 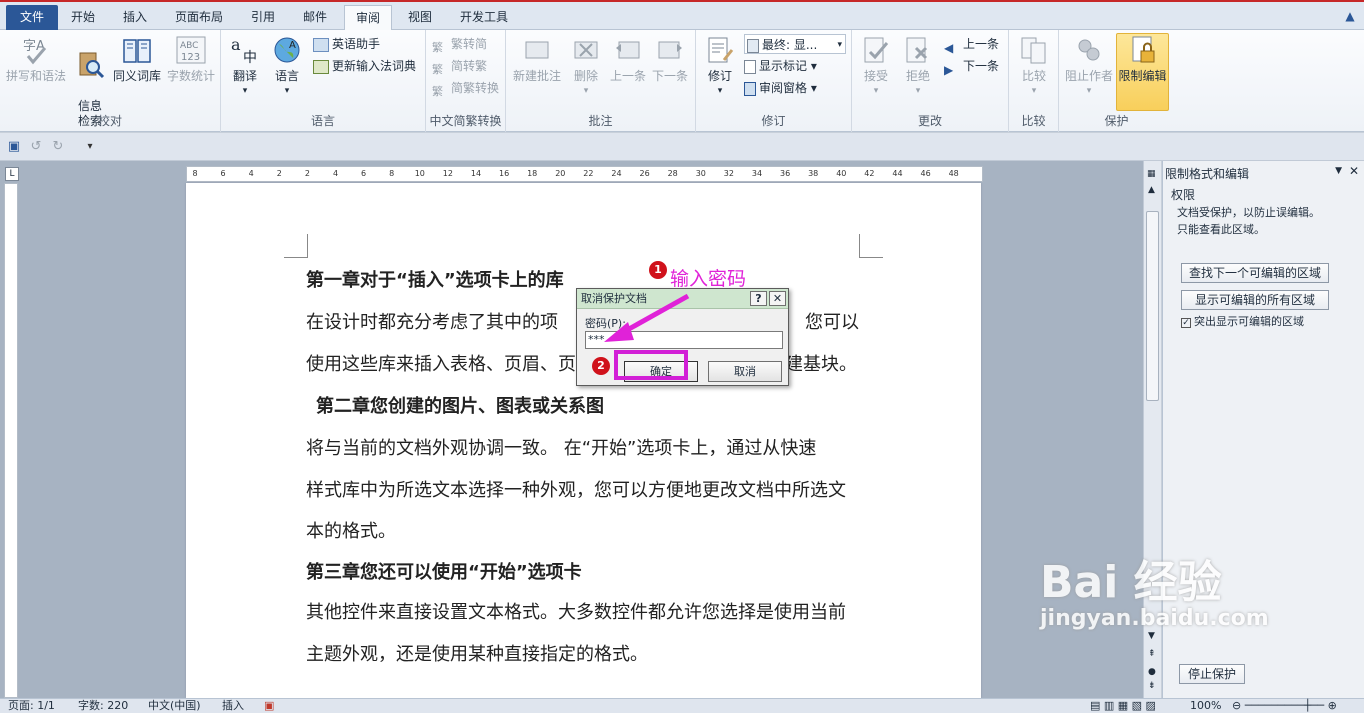 What do you see at coordinates (1123, 706) in the screenshot?
I see `view-buttons: ▤ ▥ ▦ ▧ ▨` at bounding box center [1123, 706].